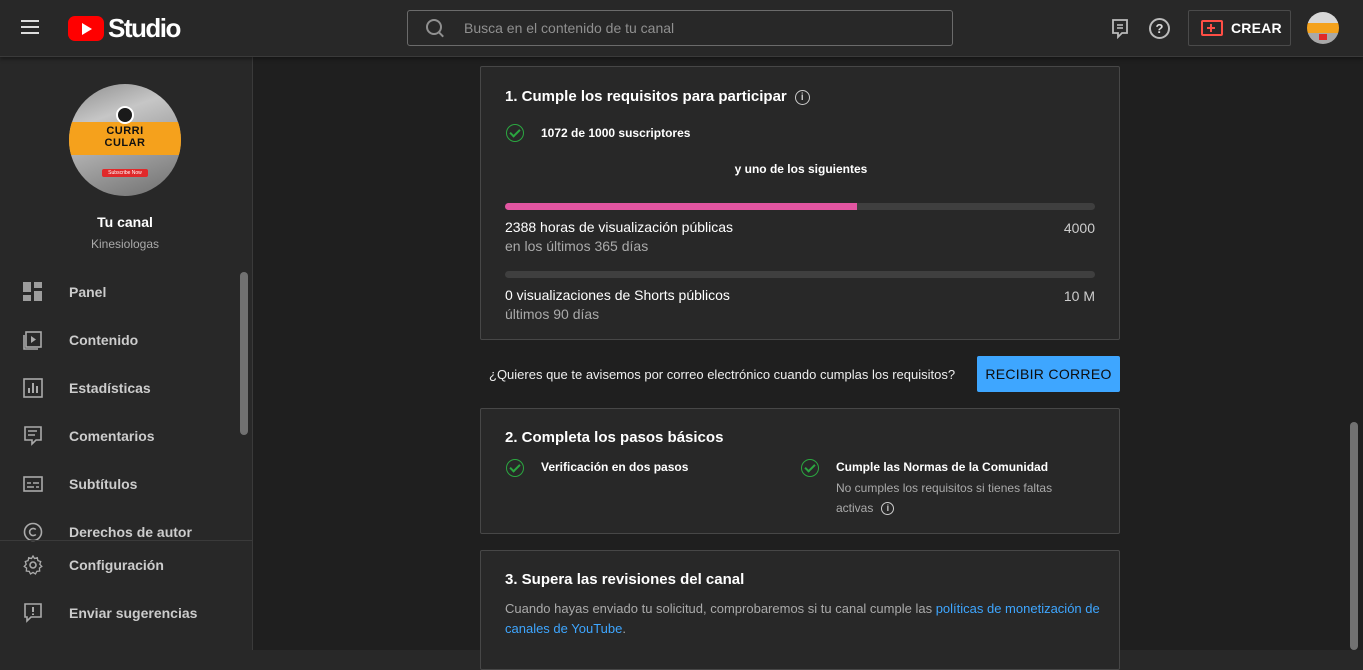 The width and height of the screenshot is (1363, 670). Describe the element at coordinates (1079, 296) in the screenshot. I see `shorts-views-target: 10 M` at that location.